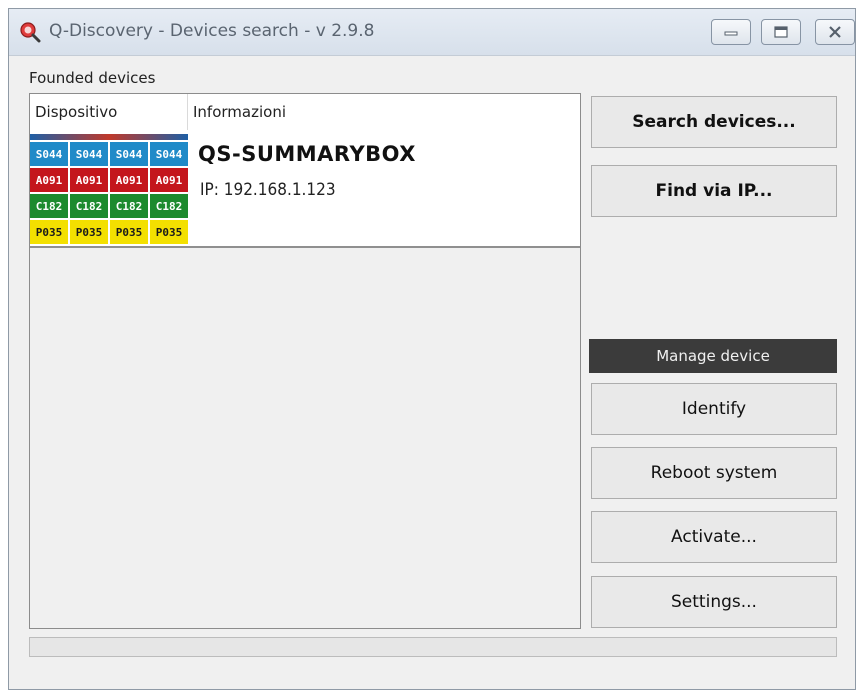  I want to click on reboot-system-button: Reboot system, so click(714, 473).